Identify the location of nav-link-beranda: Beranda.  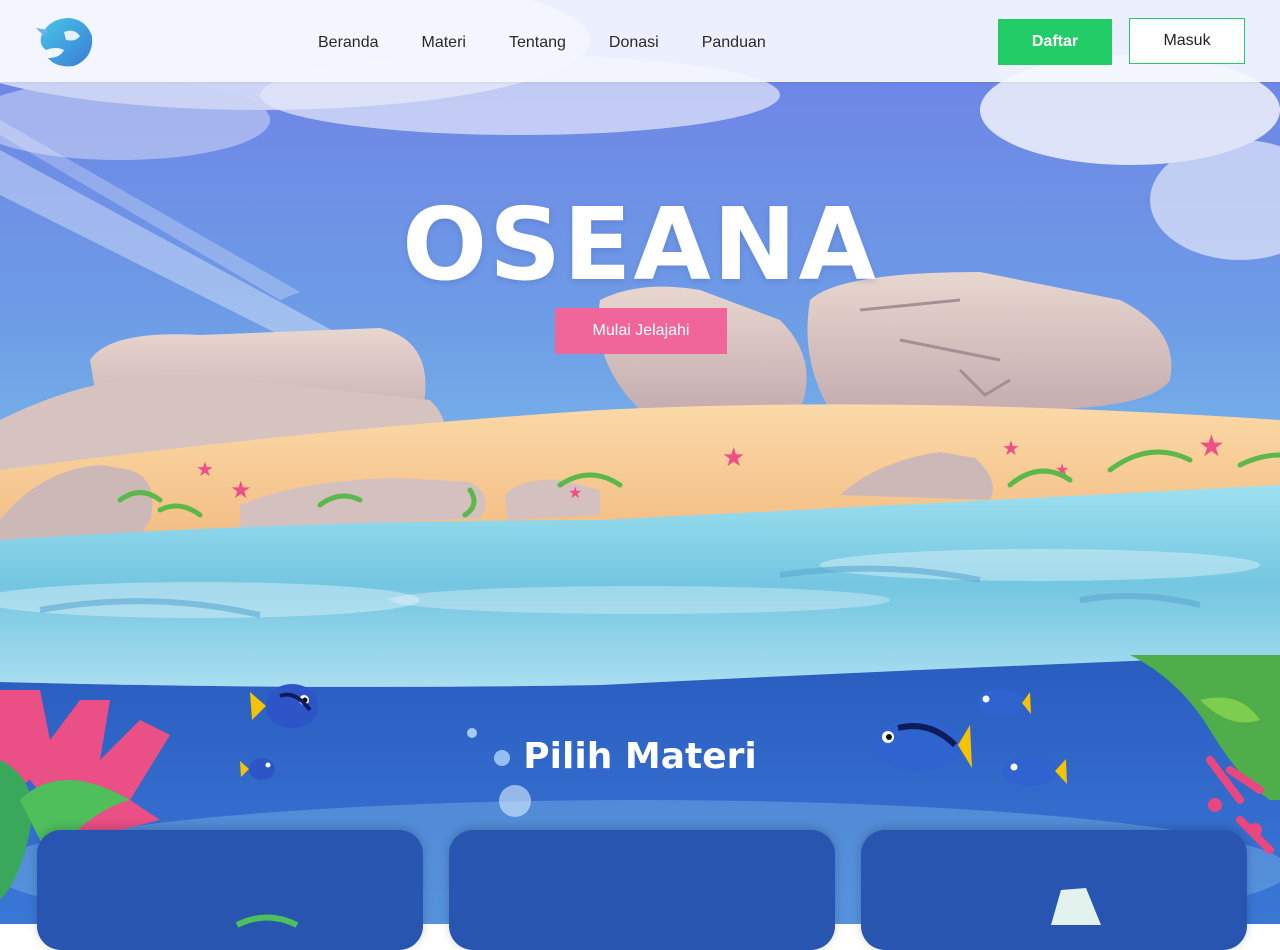
(348, 43).